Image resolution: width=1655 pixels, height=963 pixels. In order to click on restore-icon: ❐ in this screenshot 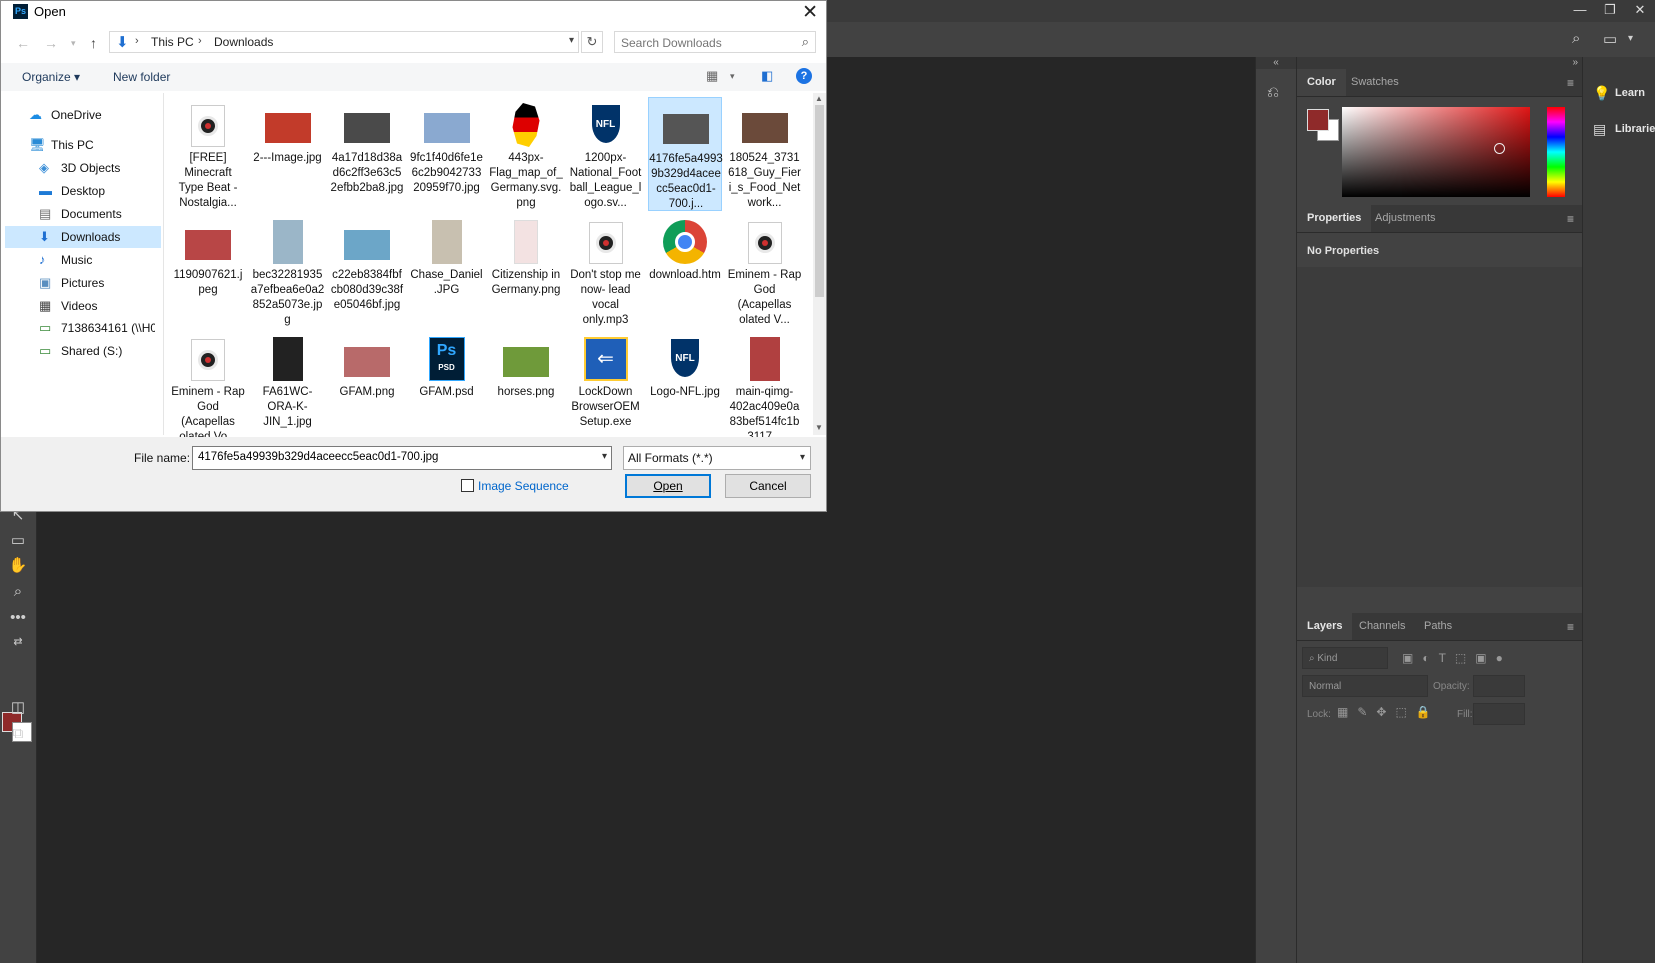, I will do `click(1610, 11)`.